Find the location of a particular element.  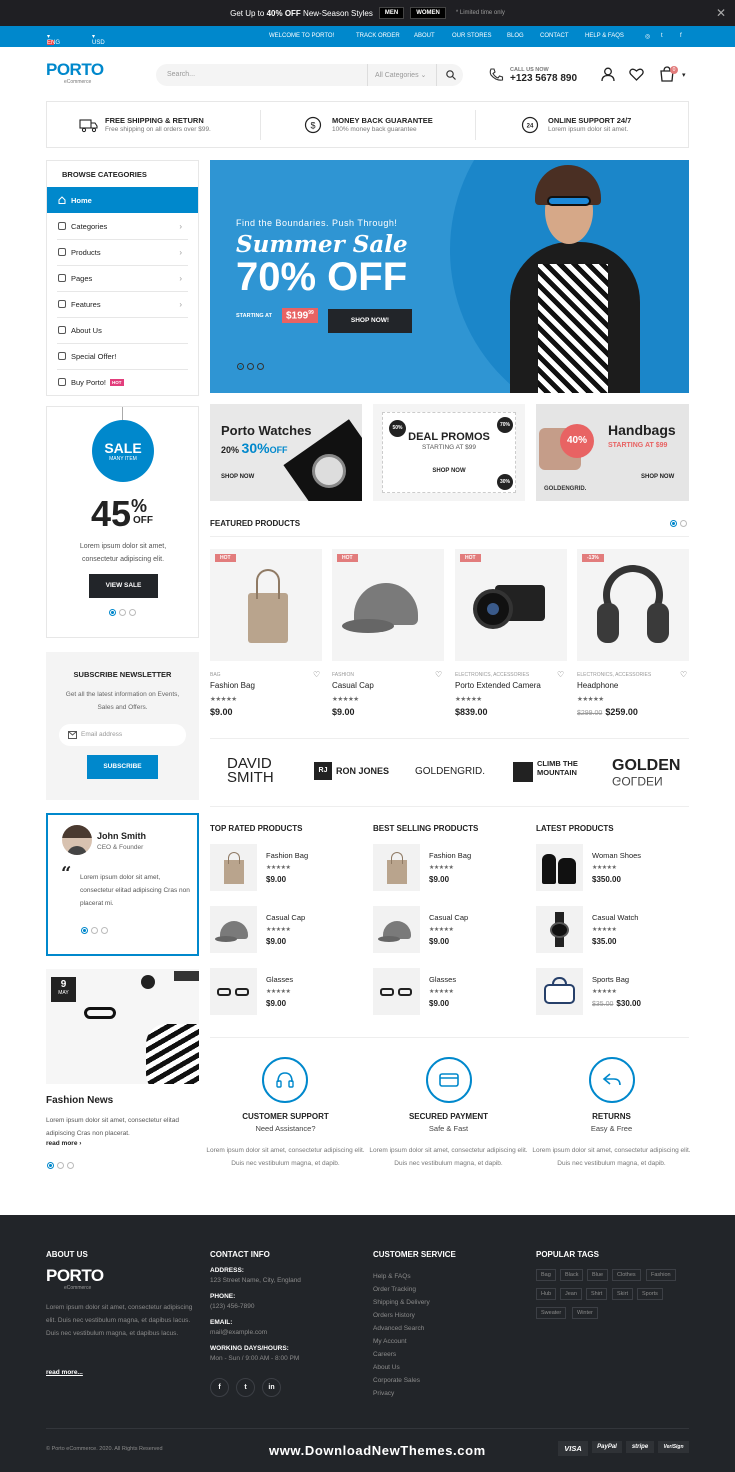

featured-pagination is located at coordinates (678, 523).